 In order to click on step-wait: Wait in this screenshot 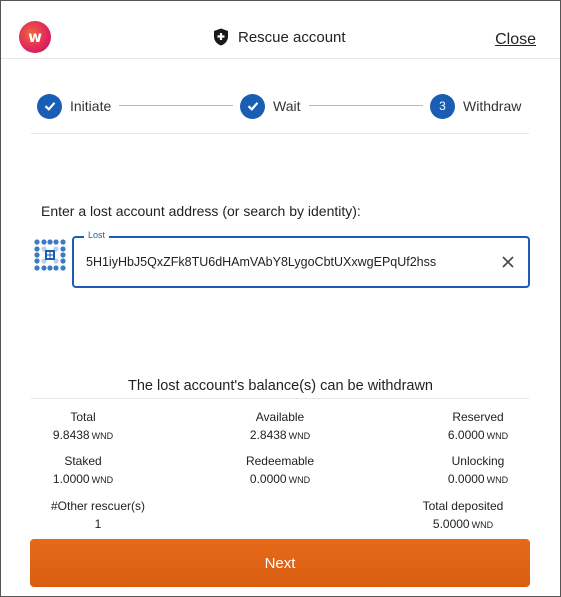, I will do `click(270, 106)`.